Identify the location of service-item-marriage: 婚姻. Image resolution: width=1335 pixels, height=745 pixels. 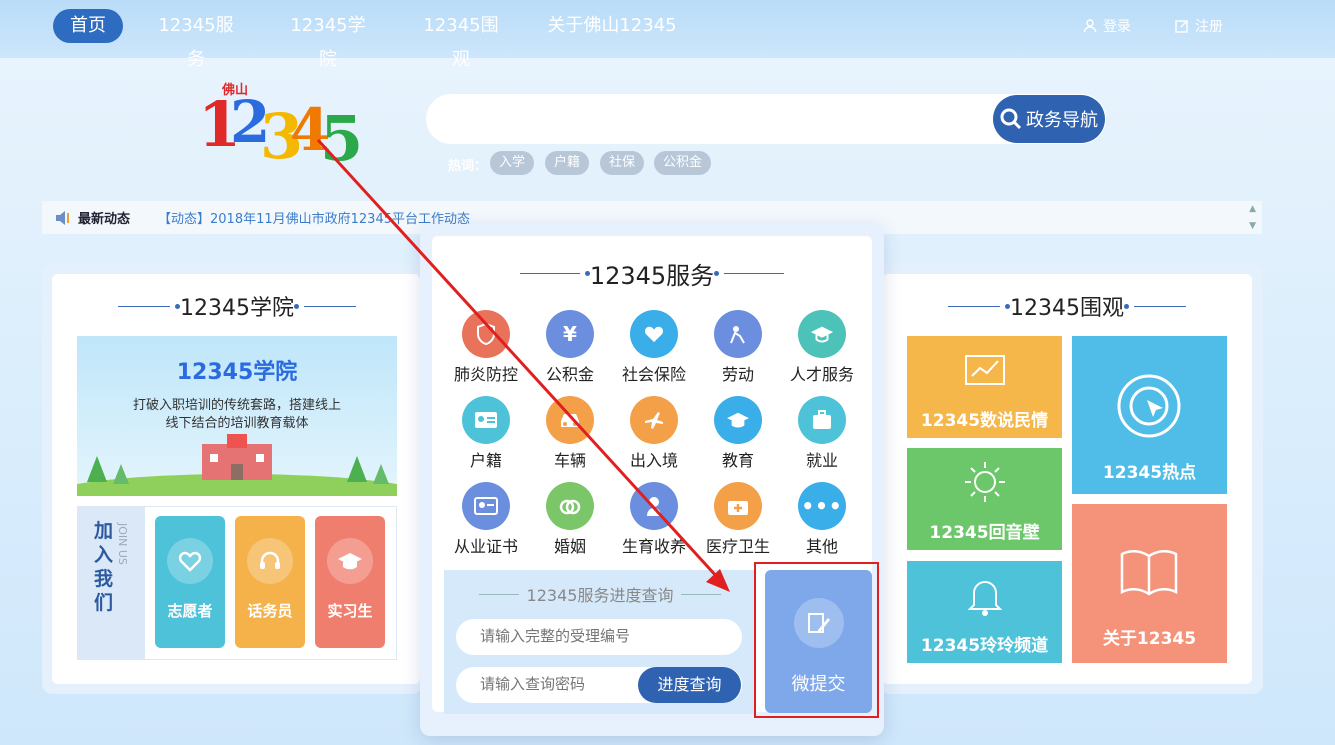
(570, 524).